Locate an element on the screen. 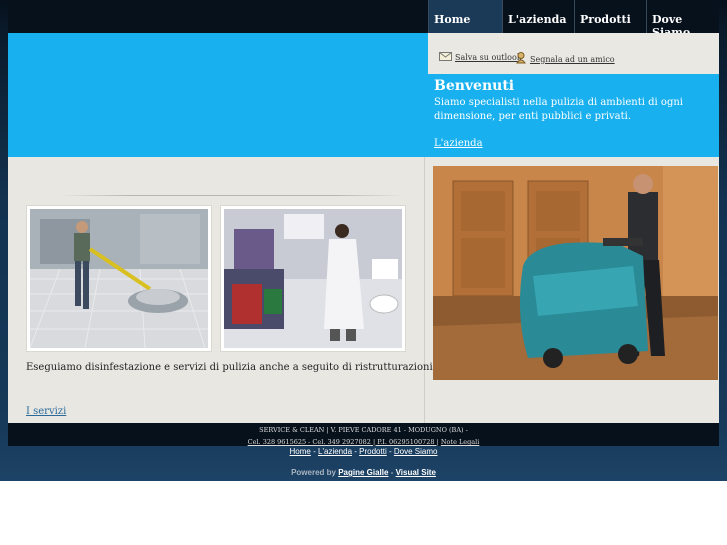 This screenshot has height=545, width=727. envelope-icon is located at coordinates (445, 57).